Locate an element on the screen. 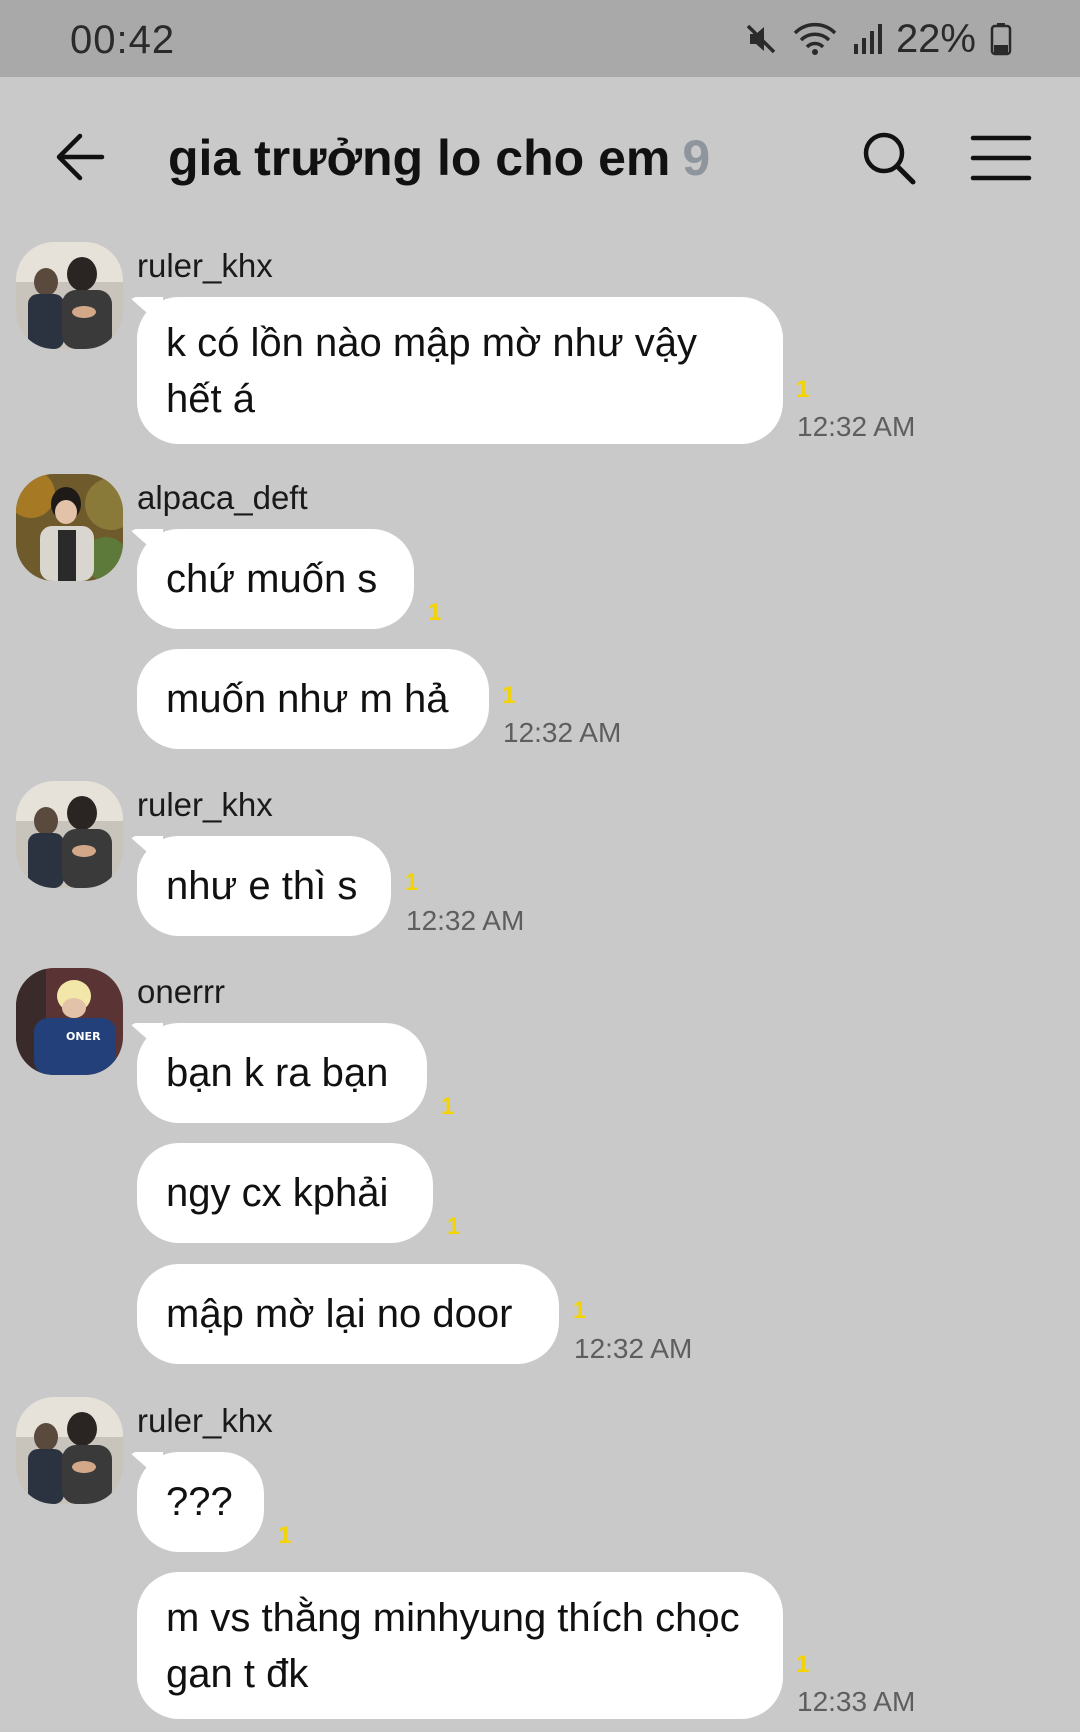  message-text: ngy cx kphải is located at coordinates (277, 1193).